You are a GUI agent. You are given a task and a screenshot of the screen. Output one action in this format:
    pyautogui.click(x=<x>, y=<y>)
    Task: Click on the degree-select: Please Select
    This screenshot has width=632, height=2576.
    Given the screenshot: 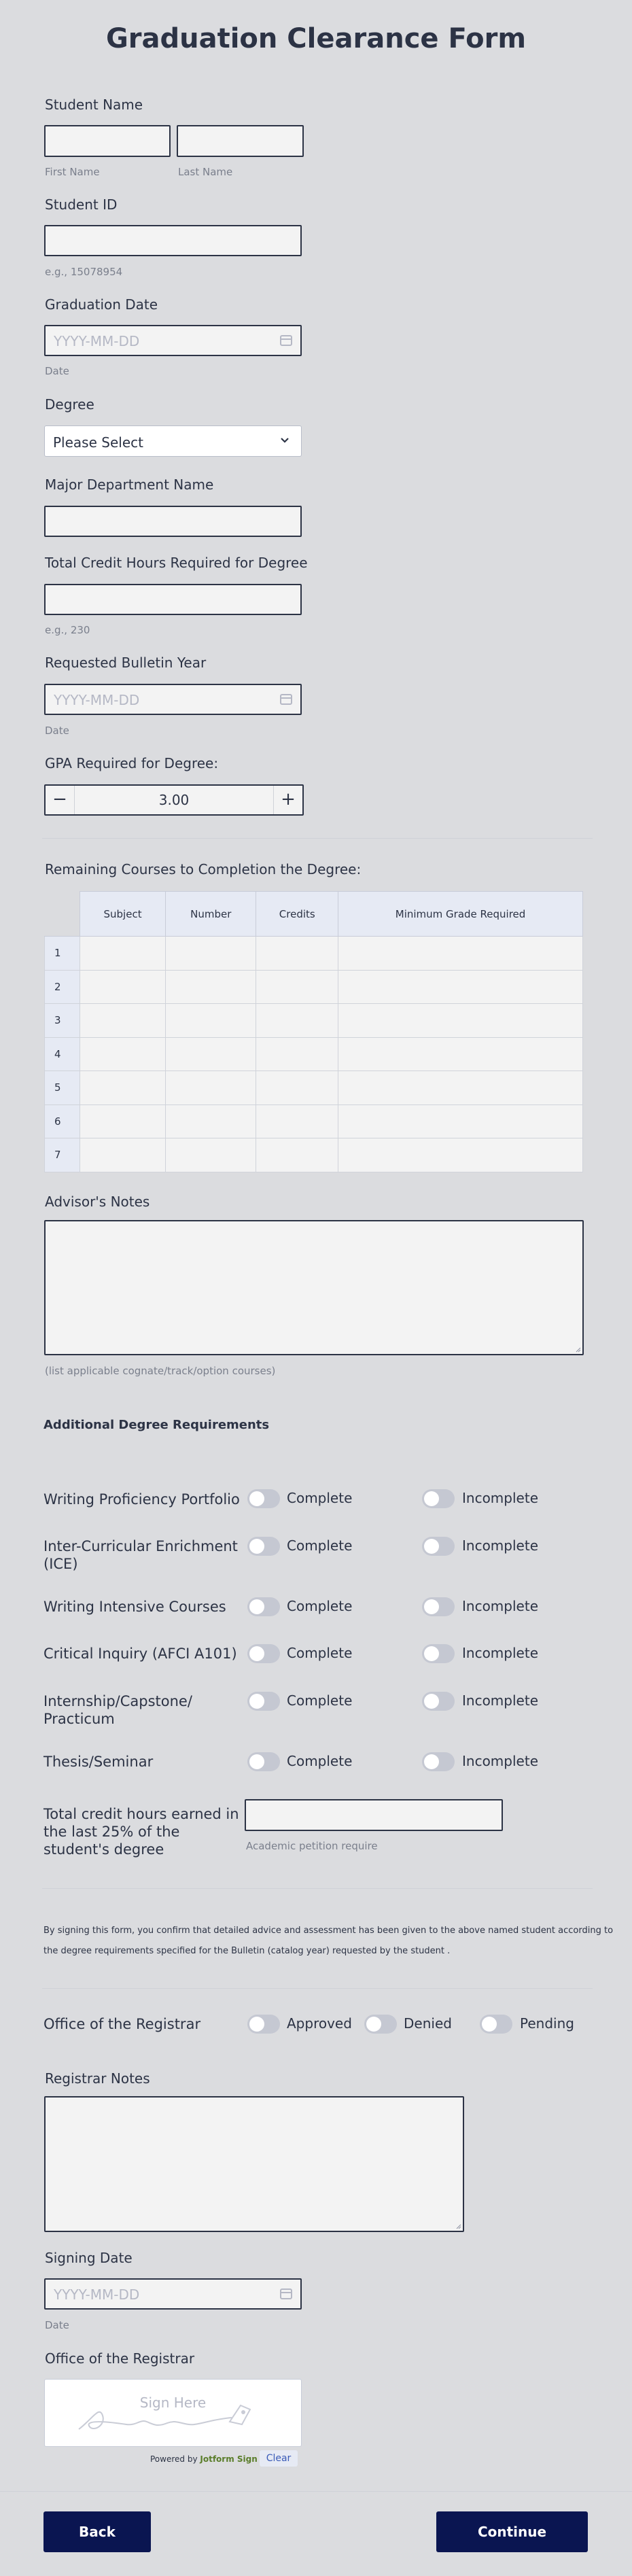 What is the action you would take?
    pyautogui.click(x=173, y=441)
    